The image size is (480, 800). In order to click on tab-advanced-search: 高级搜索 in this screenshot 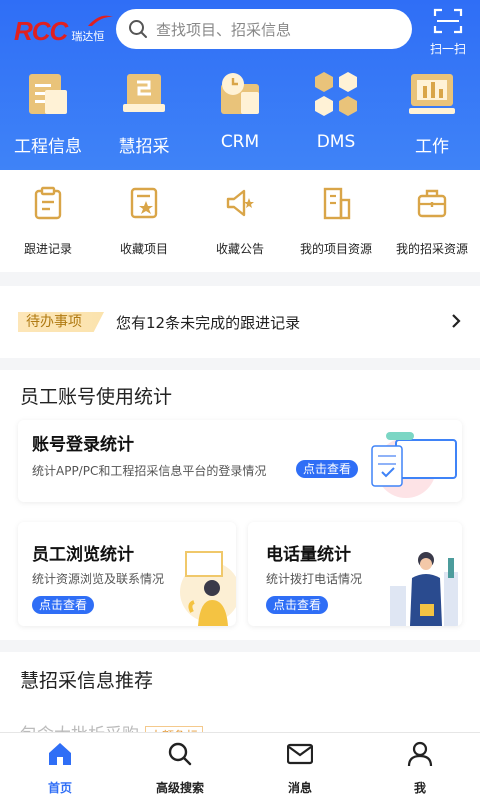, I will do `click(180, 766)`.